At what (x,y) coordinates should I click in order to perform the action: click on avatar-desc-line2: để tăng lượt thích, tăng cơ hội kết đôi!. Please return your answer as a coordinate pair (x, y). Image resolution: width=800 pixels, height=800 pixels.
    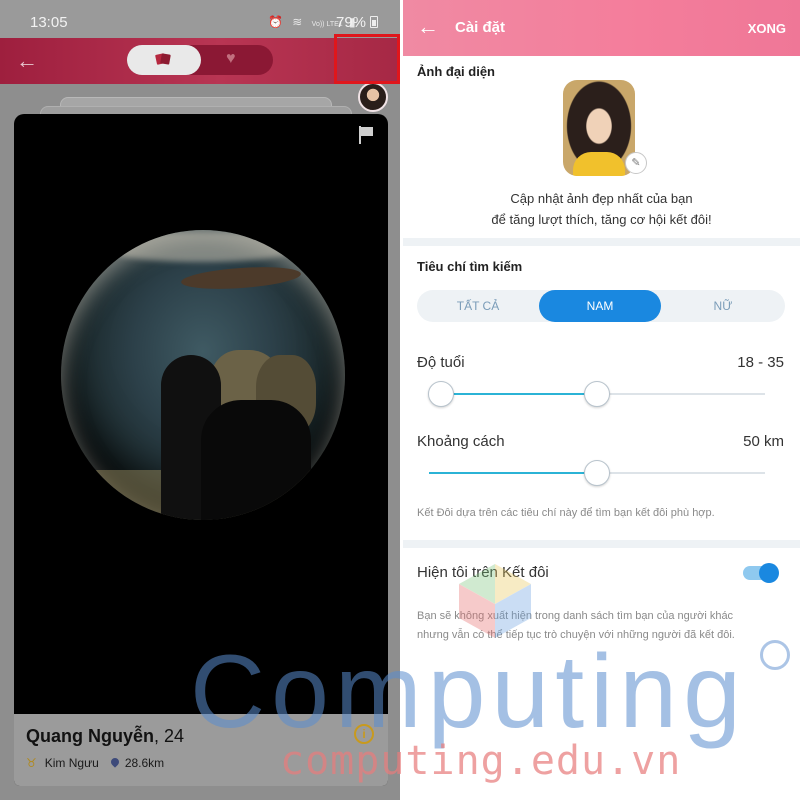
    Looking at the image, I should click on (601, 219).